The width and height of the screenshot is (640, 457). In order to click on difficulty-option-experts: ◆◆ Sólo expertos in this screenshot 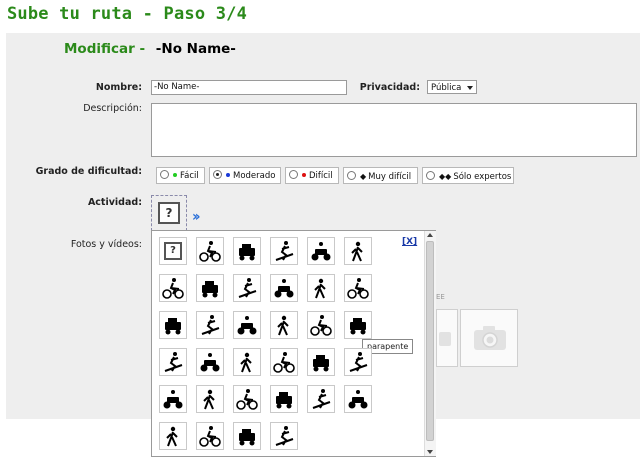, I will do `click(468, 175)`.